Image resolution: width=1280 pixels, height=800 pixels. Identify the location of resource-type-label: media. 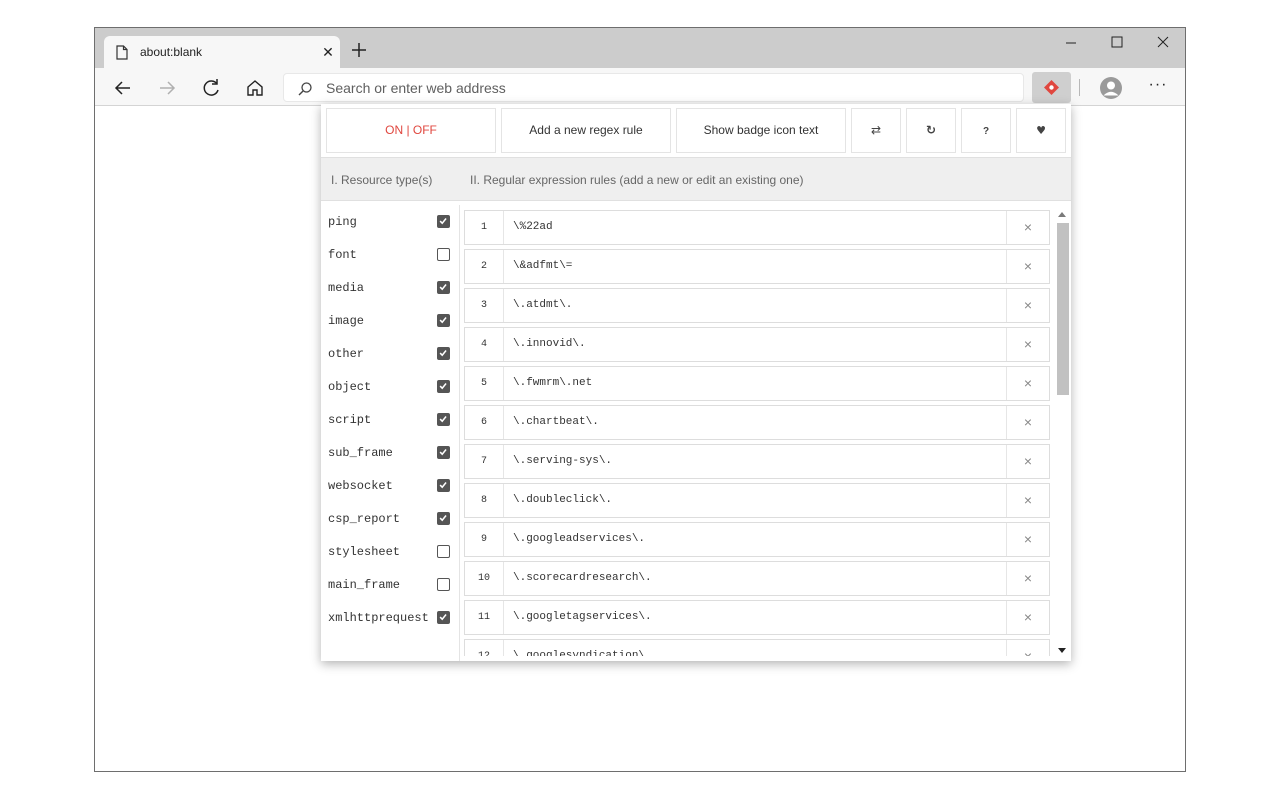
(346, 288).